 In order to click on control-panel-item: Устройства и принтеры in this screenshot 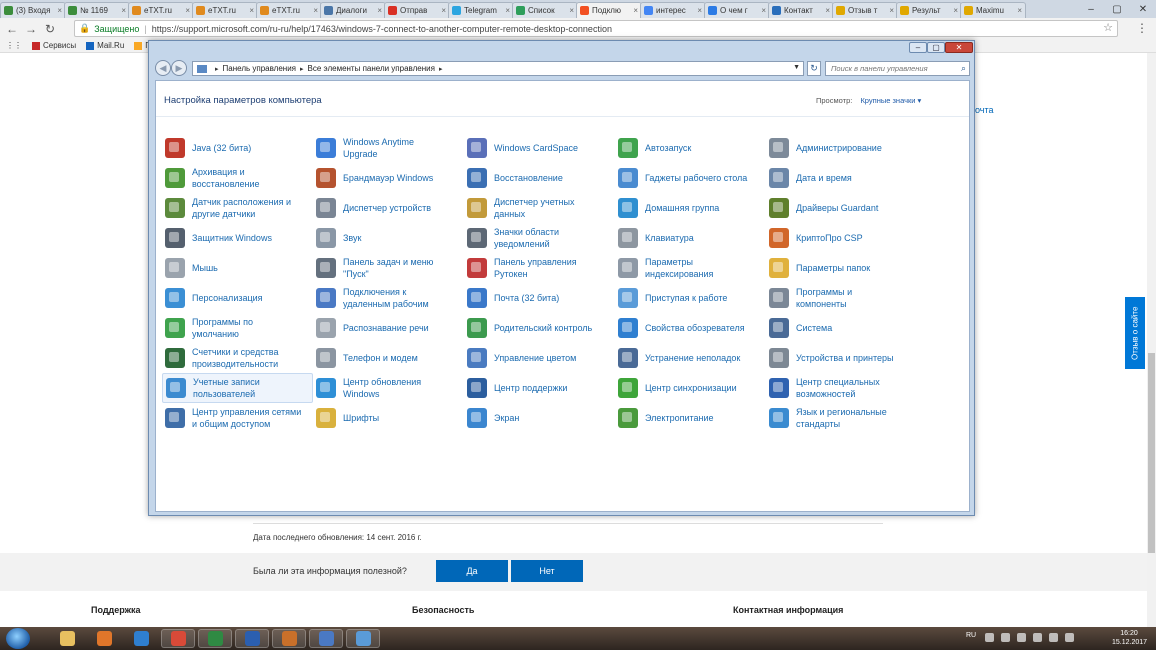, I will do `click(841, 358)`.